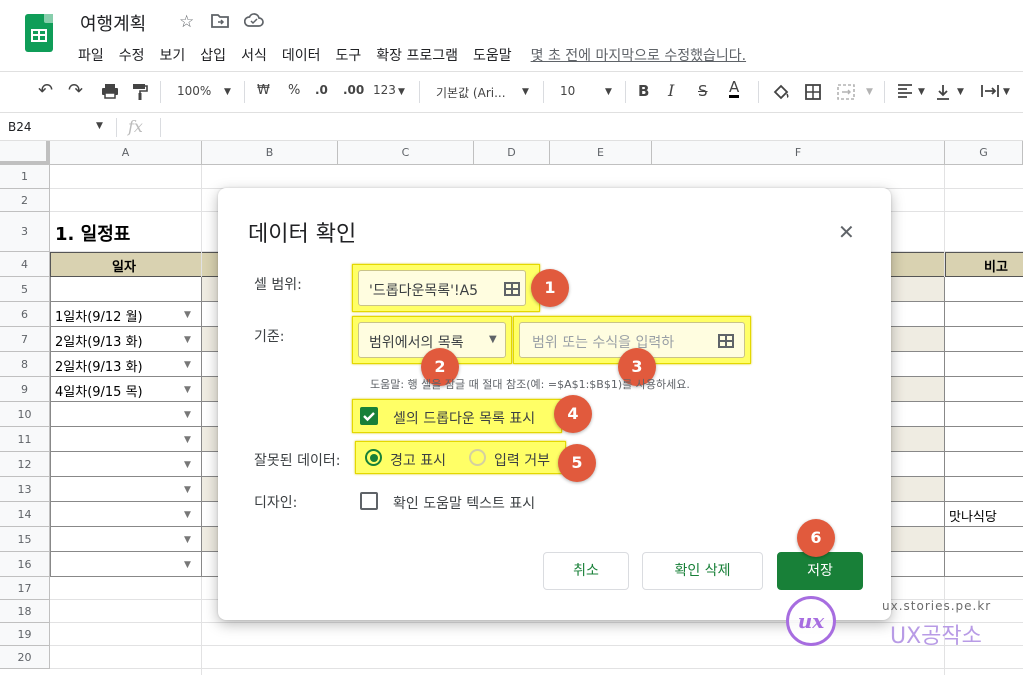 The height and width of the screenshot is (675, 1023). What do you see at coordinates (39, 33) in the screenshot?
I see `sheets-logo-icon` at bounding box center [39, 33].